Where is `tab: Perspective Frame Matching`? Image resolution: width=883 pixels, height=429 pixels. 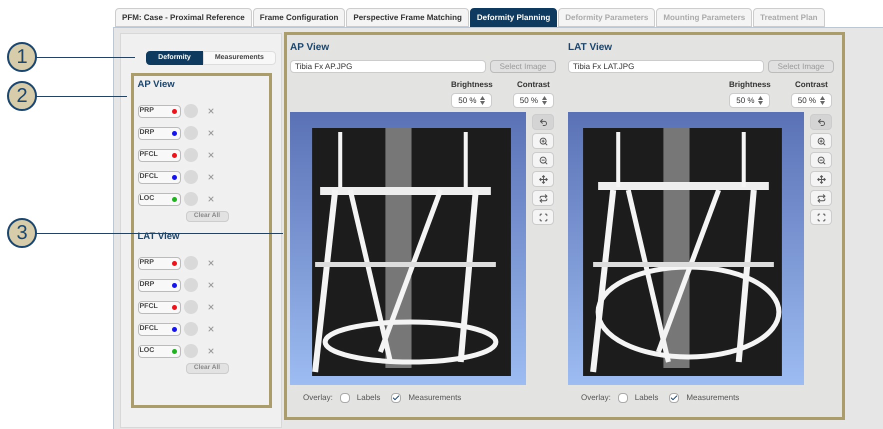
tab: Perspective Frame Matching is located at coordinates (407, 17).